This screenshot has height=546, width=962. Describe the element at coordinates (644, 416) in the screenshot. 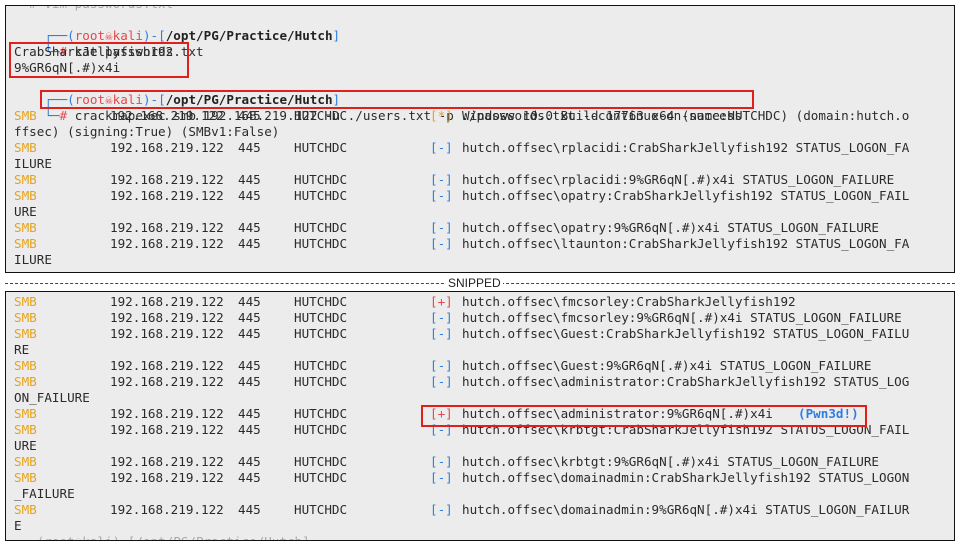

I see `highlight-box-pwned` at that location.